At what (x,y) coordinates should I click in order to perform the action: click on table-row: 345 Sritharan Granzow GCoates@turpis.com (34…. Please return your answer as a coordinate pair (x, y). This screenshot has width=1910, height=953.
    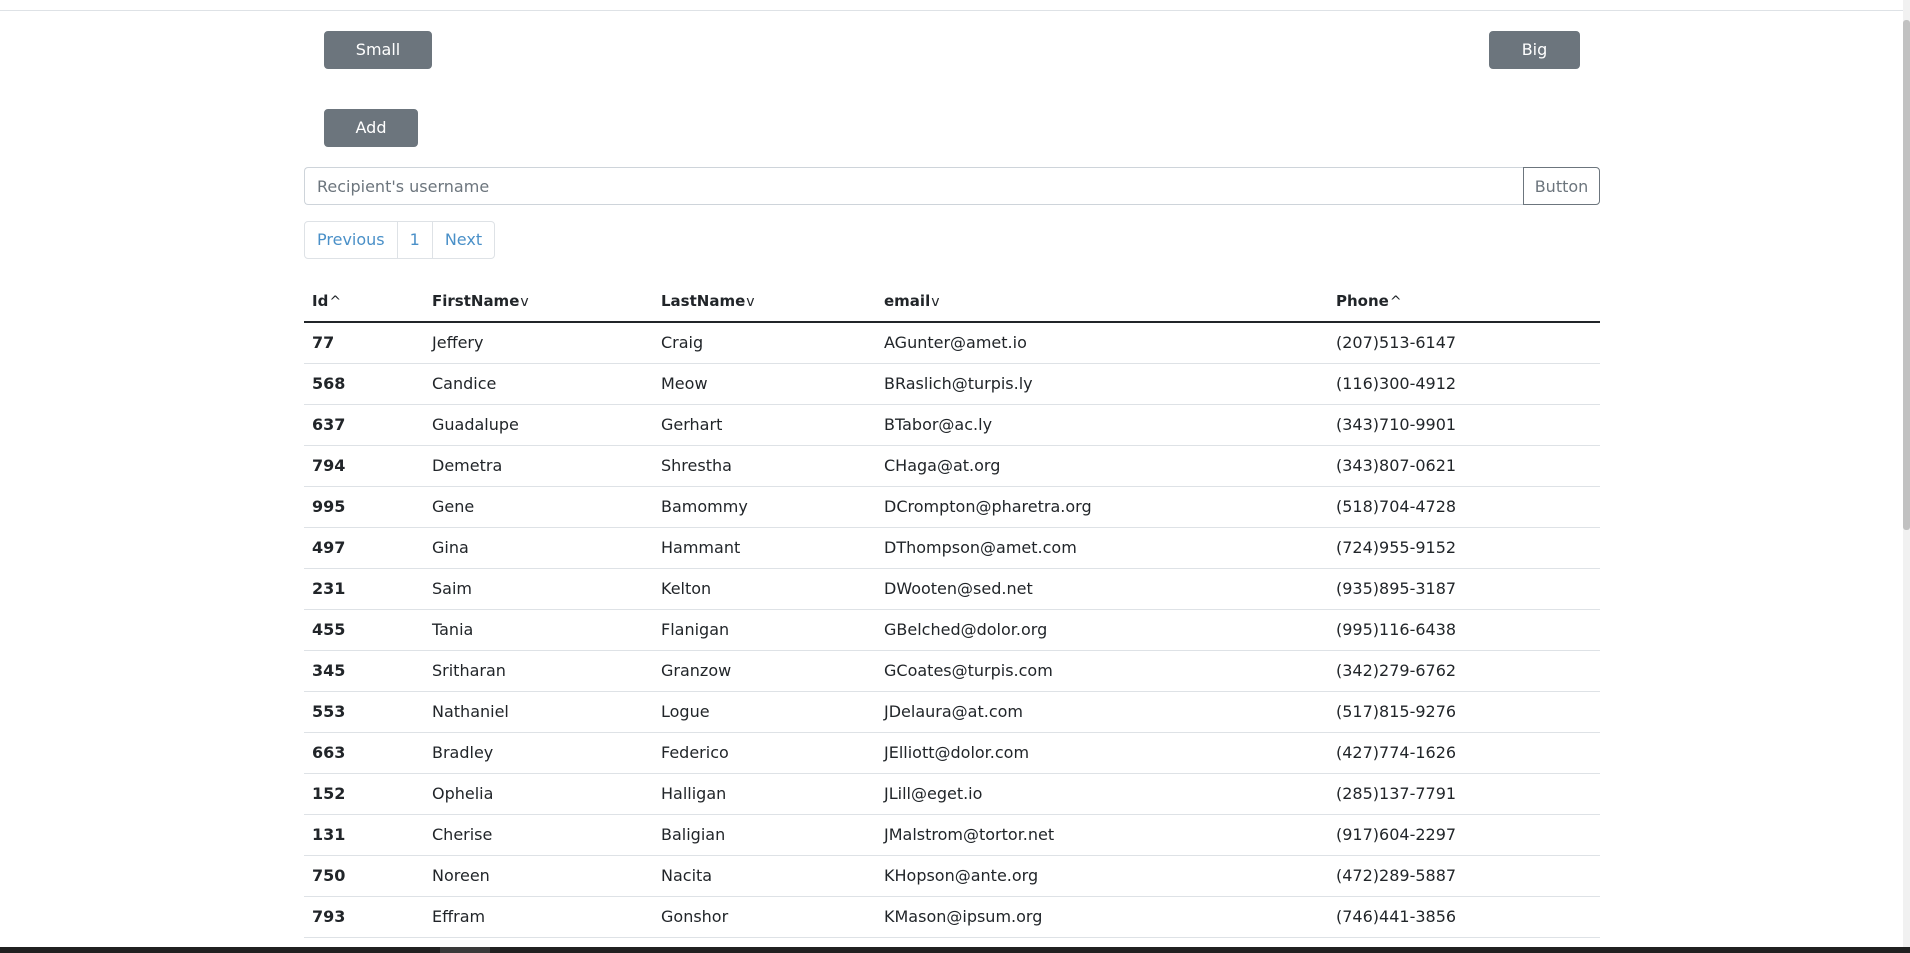
    Looking at the image, I should click on (952, 671).